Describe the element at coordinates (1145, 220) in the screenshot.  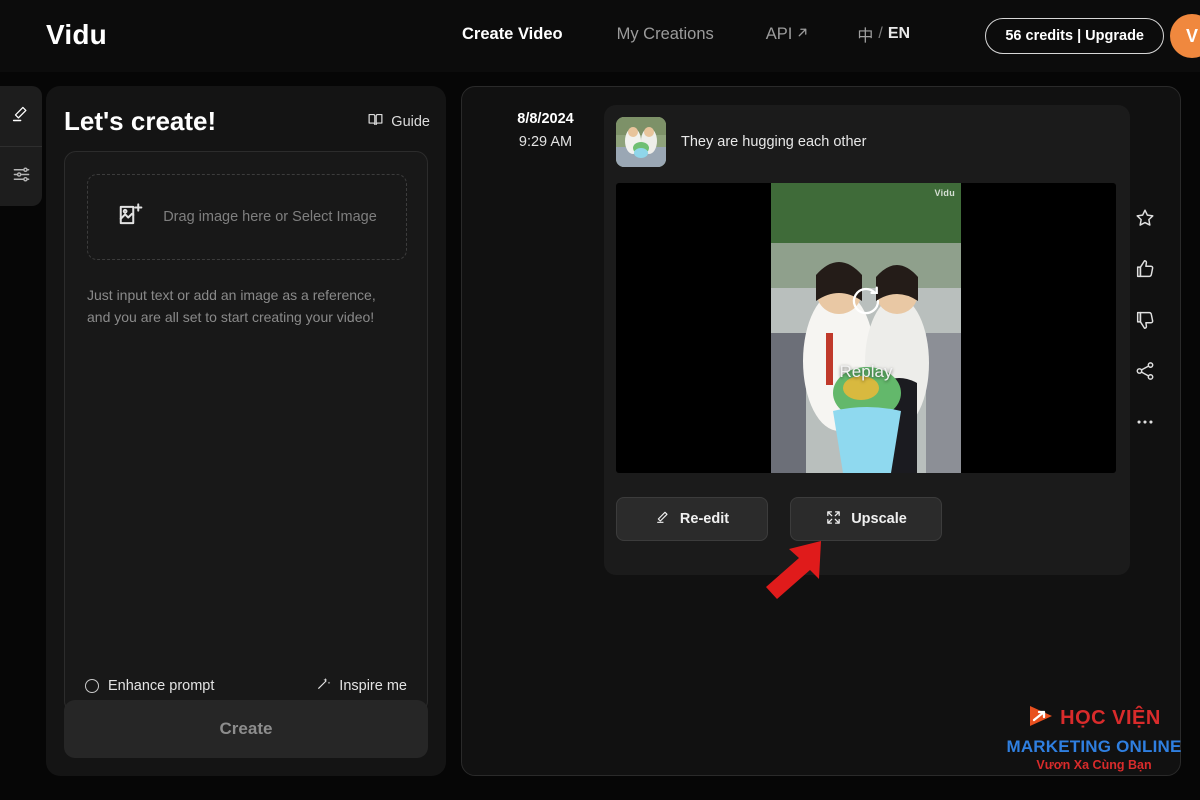
I see `star-icon` at that location.